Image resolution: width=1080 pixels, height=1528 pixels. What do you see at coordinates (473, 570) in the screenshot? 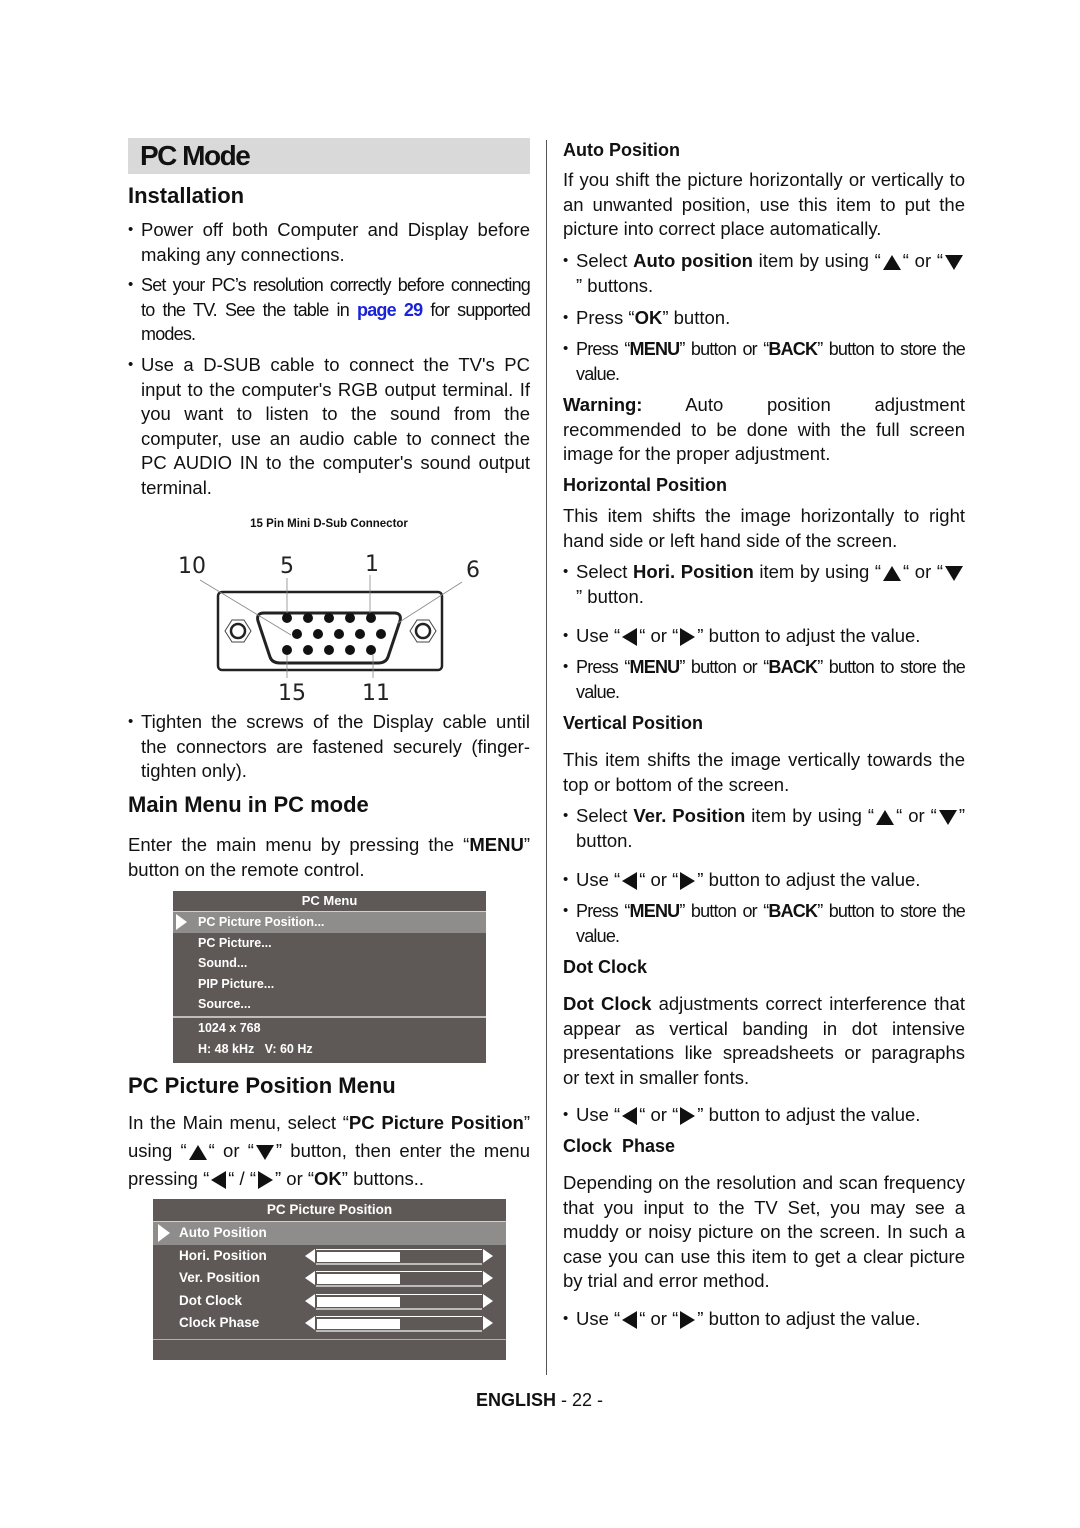
I see `pin-label-6: 6` at bounding box center [473, 570].